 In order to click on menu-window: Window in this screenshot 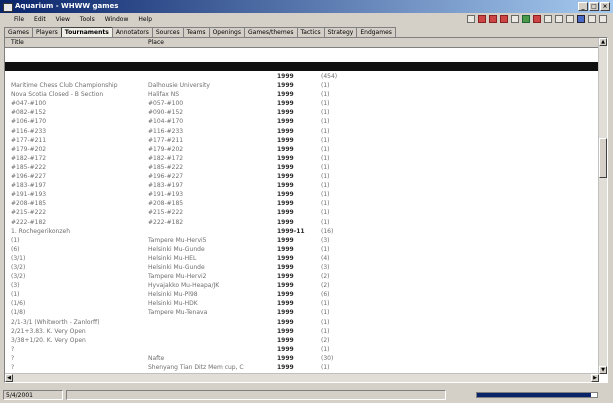, I will do `click(117, 20)`.